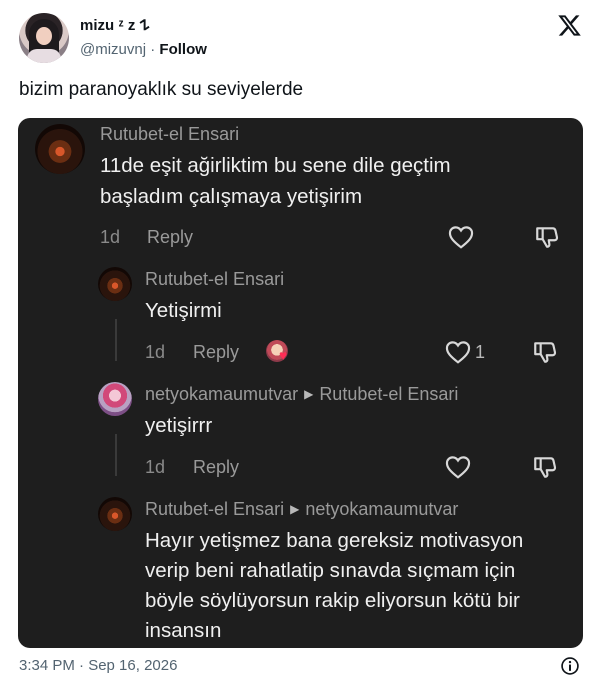 The height and width of the screenshot is (698, 600). What do you see at coordinates (114, 25) in the screenshot?
I see `author-display-name: mizu ᶻ z 𐰁` at bounding box center [114, 25].